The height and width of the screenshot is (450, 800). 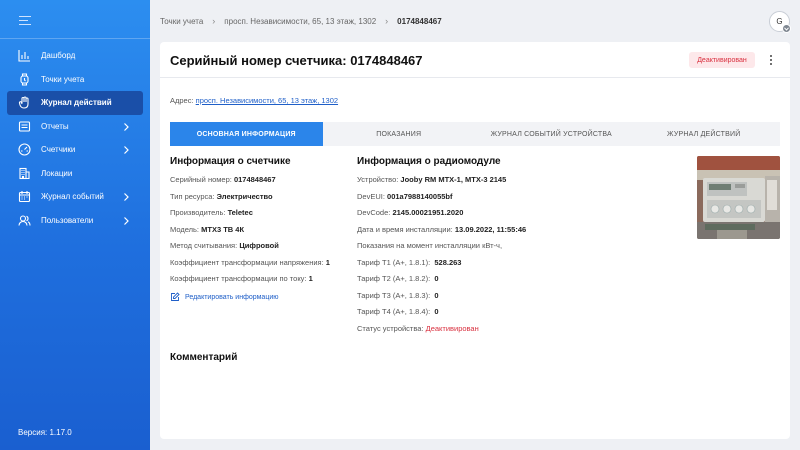 I want to click on radio-info-title: Информация о радиомодуле, so click(x=429, y=161).